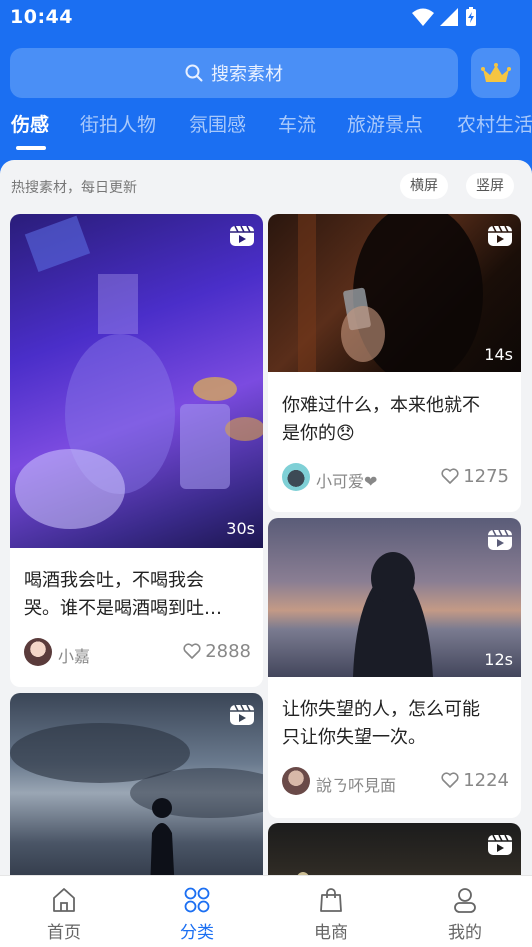 This screenshot has height=947, width=532. What do you see at coordinates (486, 476) in the screenshot?
I see `like-count-value: 1275` at bounding box center [486, 476].